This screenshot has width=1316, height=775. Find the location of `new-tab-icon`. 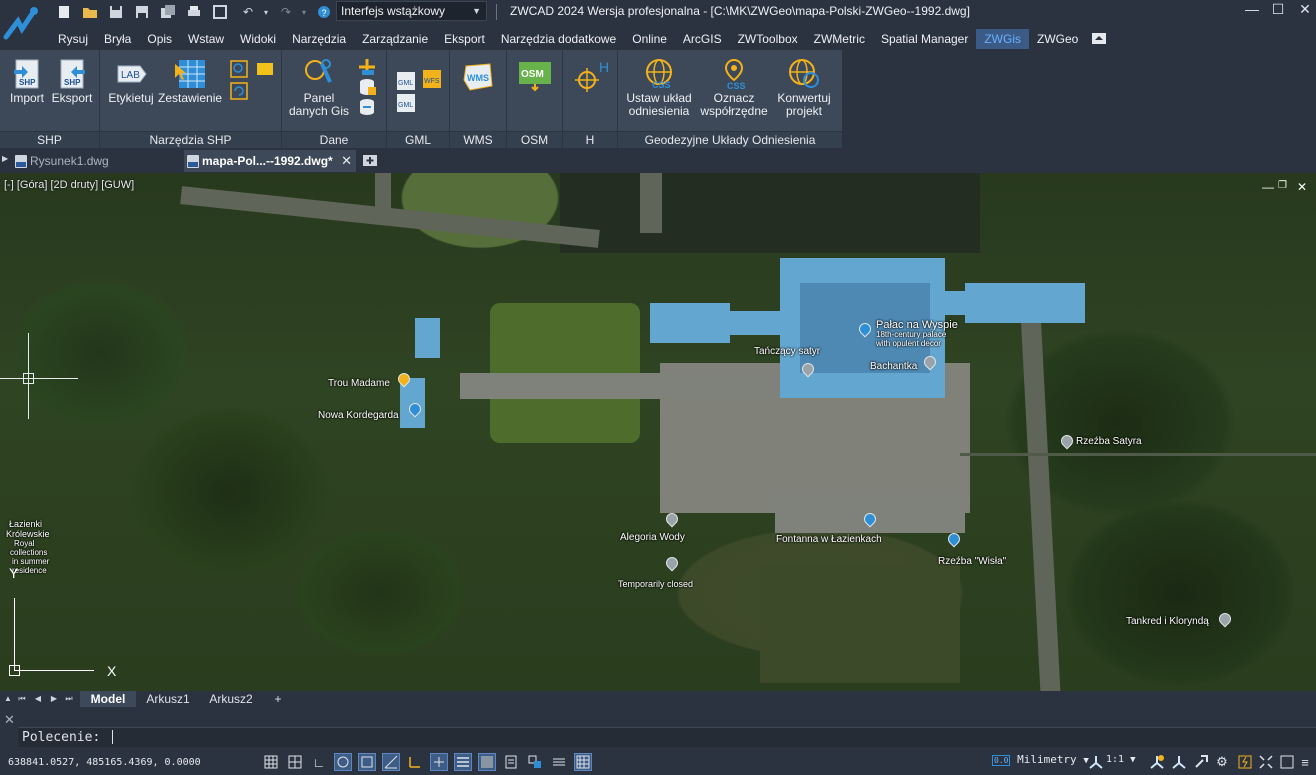

new-tab-icon is located at coordinates (370, 160).